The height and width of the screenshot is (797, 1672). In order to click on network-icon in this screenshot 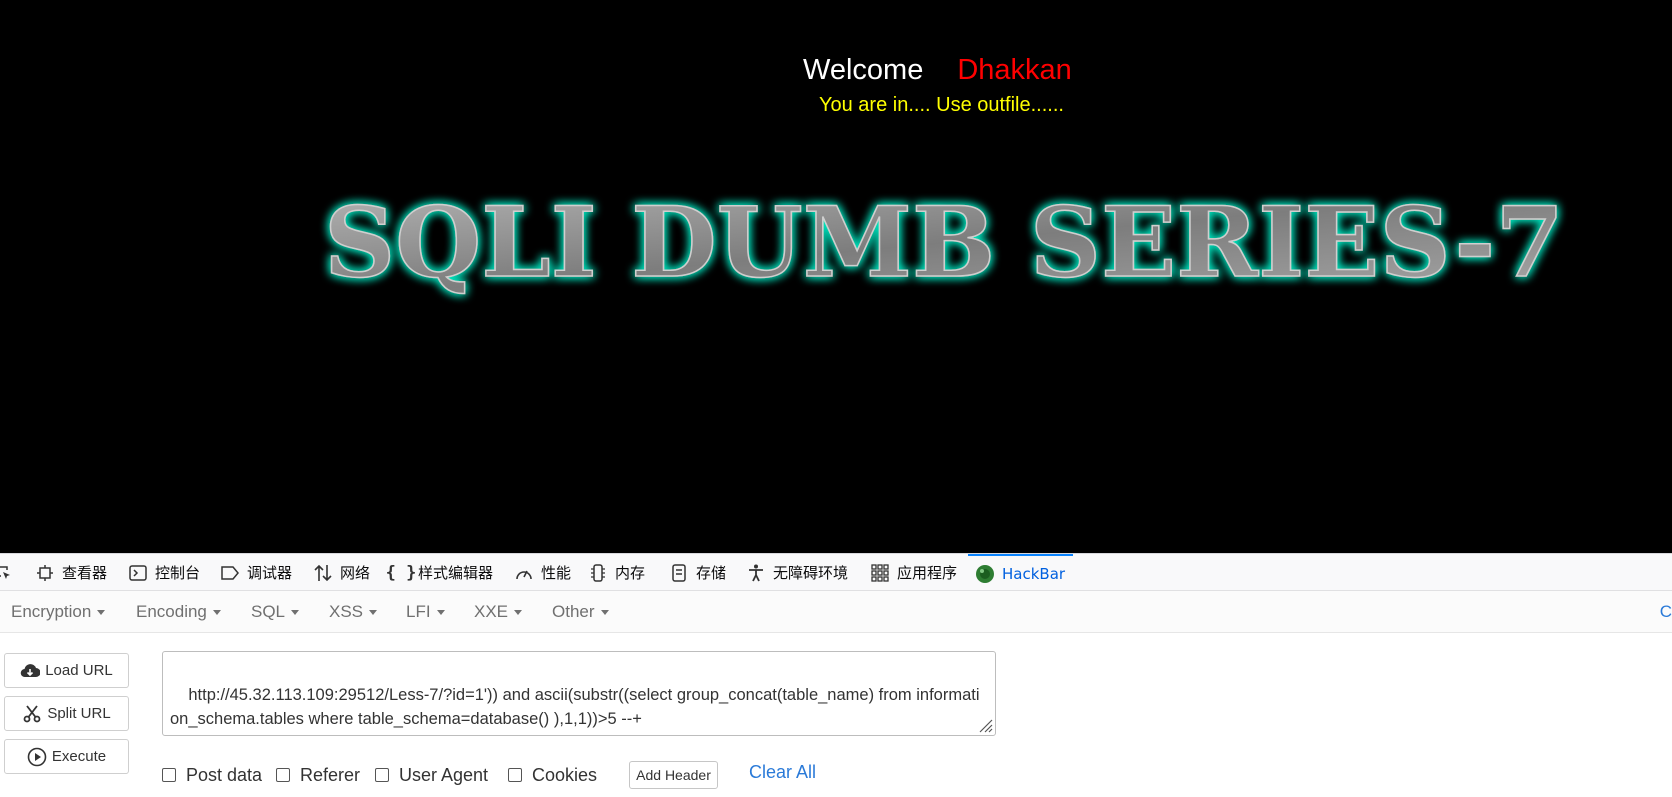, I will do `click(323, 573)`.